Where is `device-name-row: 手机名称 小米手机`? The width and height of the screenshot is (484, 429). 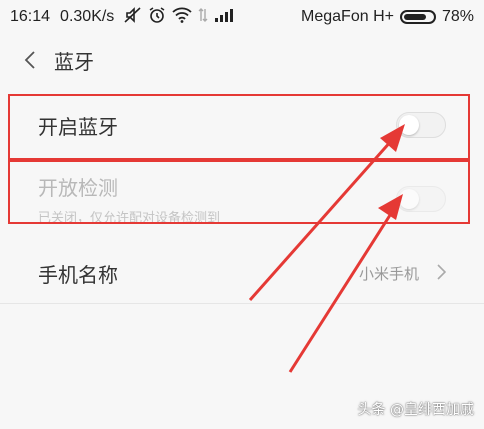 device-name-row: 手机名称 小米手机 is located at coordinates (242, 274).